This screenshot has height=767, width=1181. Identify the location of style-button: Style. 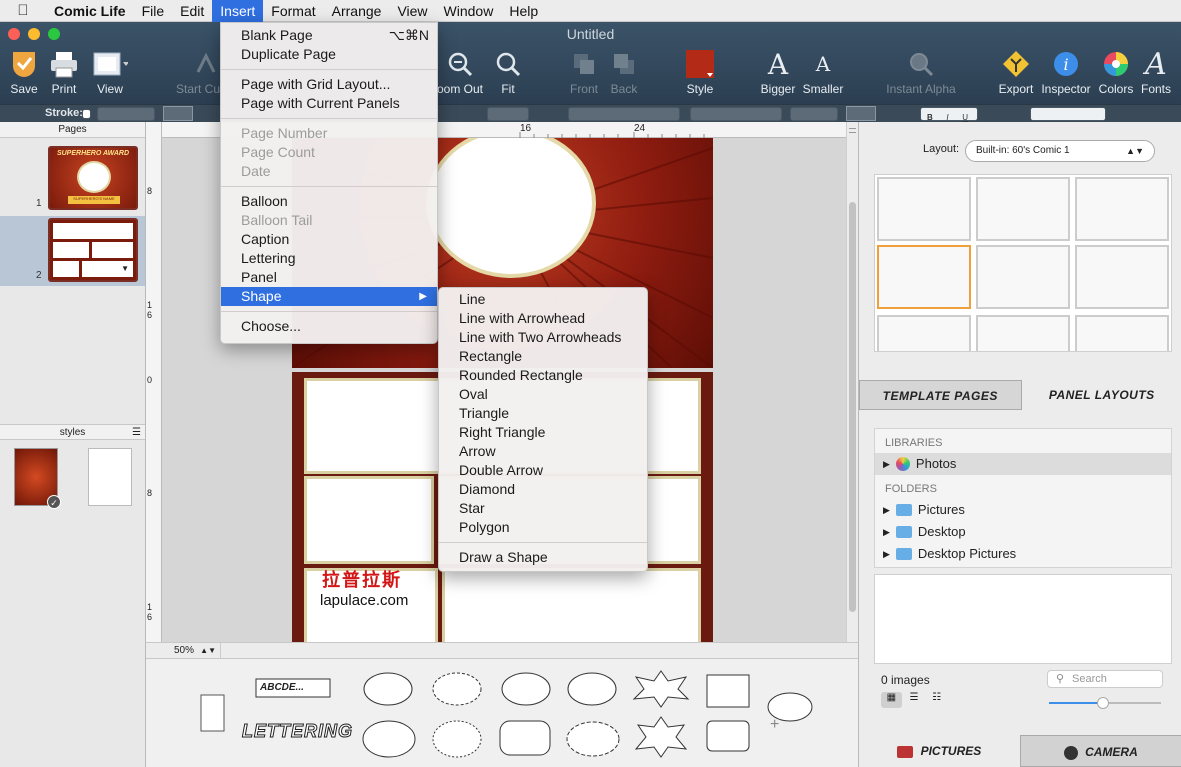
(700, 71).